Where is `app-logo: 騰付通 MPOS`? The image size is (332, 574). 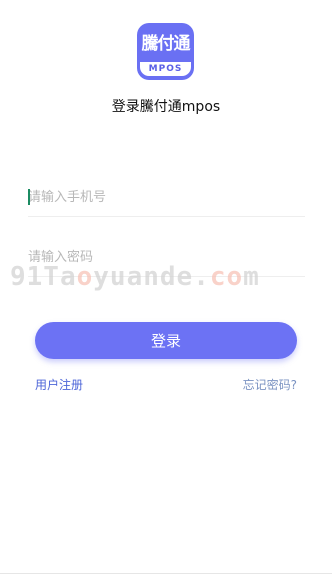 app-logo: 騰付通 MPOS is located at coordinates (165, 51).